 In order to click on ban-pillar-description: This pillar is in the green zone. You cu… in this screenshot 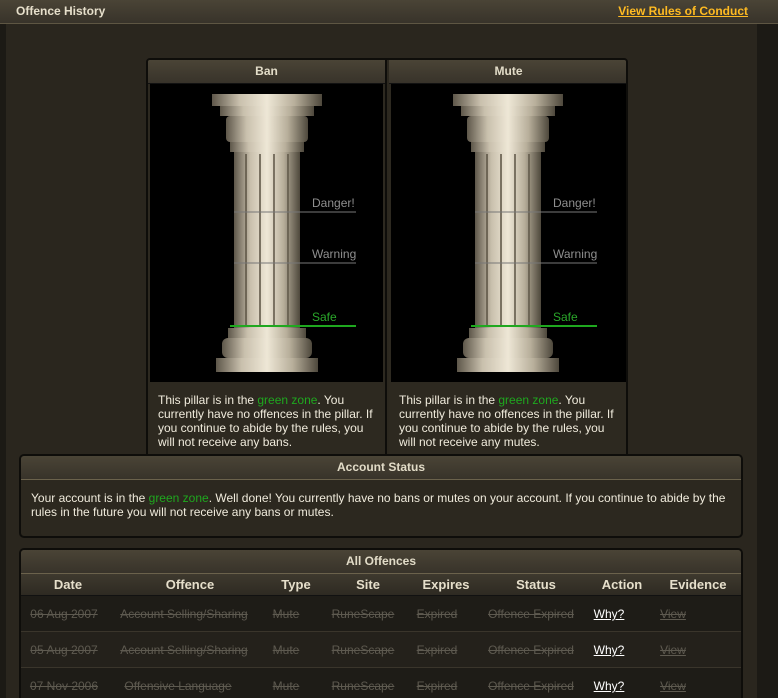, I will do `click(266, 415)`.